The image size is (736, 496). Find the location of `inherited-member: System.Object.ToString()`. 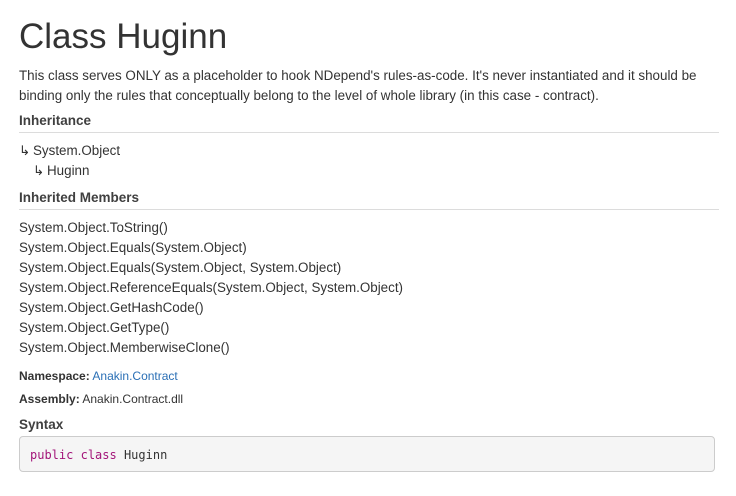

inherited-member: System.Object.ToString() is located at coordinates (93, 227).